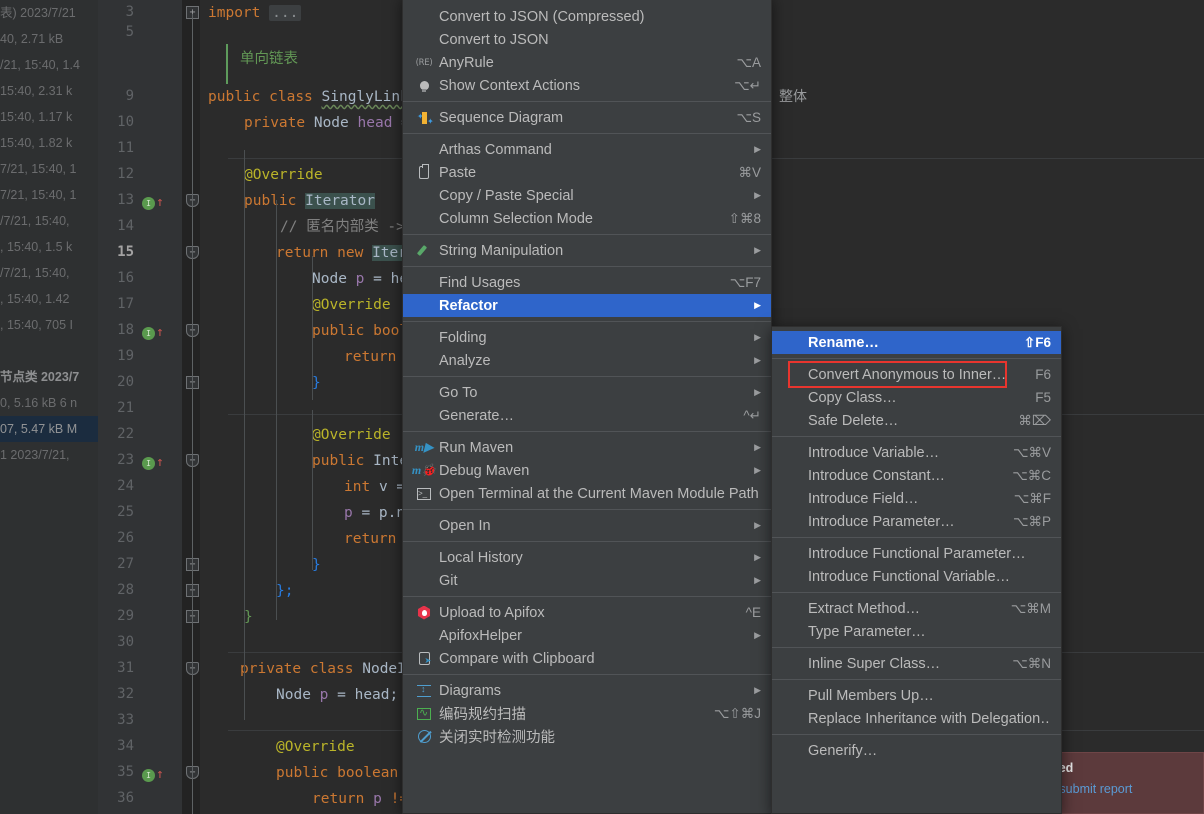 Image resolution: width=1204 pixels, height=814 pixels. Describe the element at coordinates (916, 663) in the screenshot. I see `menu-item-inline-super-class: Inline Super Class… ⌥⌘N` at that location.